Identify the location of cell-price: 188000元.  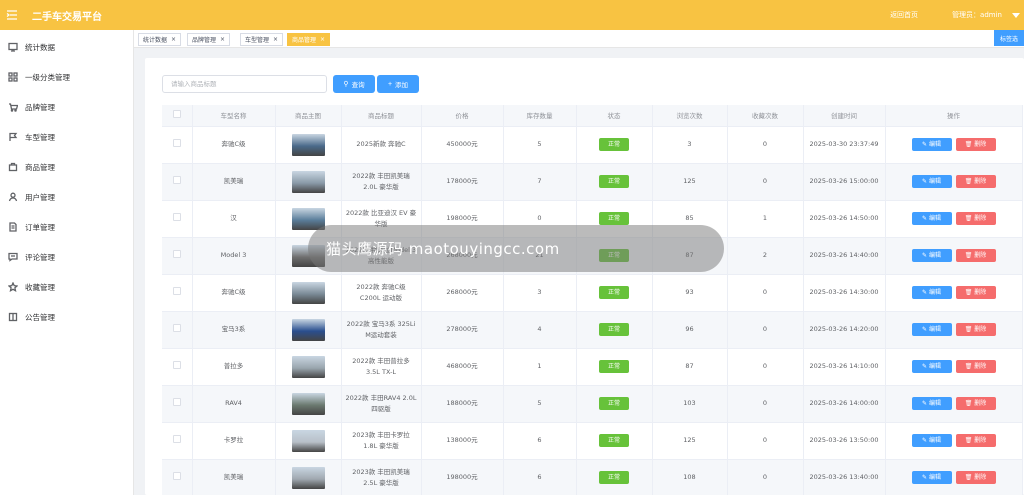
(462, 404).